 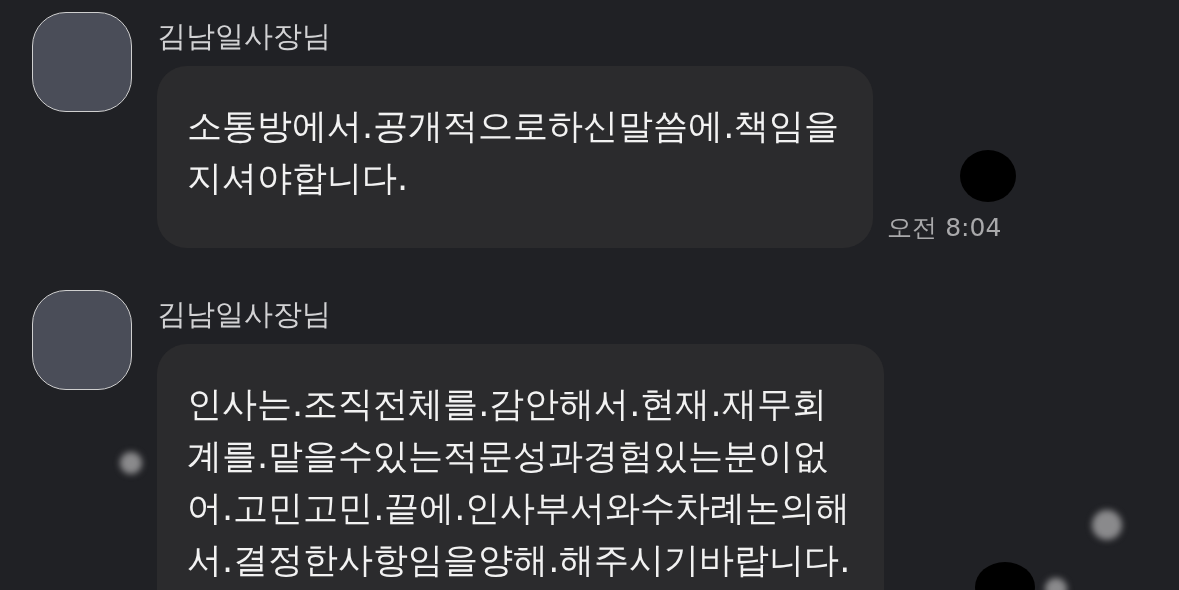 I want to click on redaction-mark, so click(x=988, y=176).